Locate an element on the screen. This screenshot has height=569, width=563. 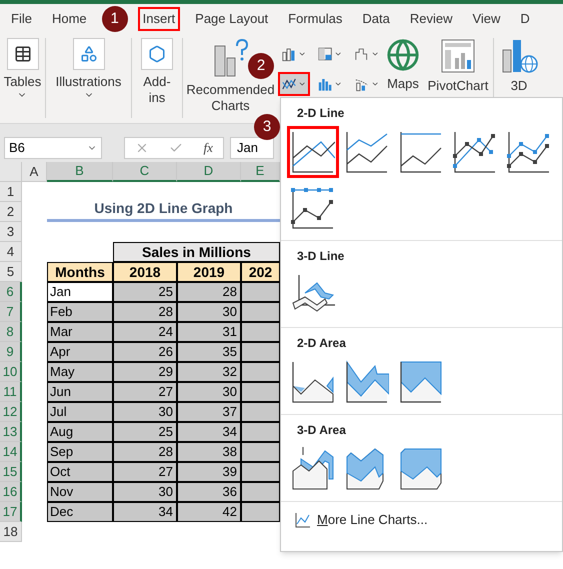
row-header: 9 is located at coordinates (11, 352).